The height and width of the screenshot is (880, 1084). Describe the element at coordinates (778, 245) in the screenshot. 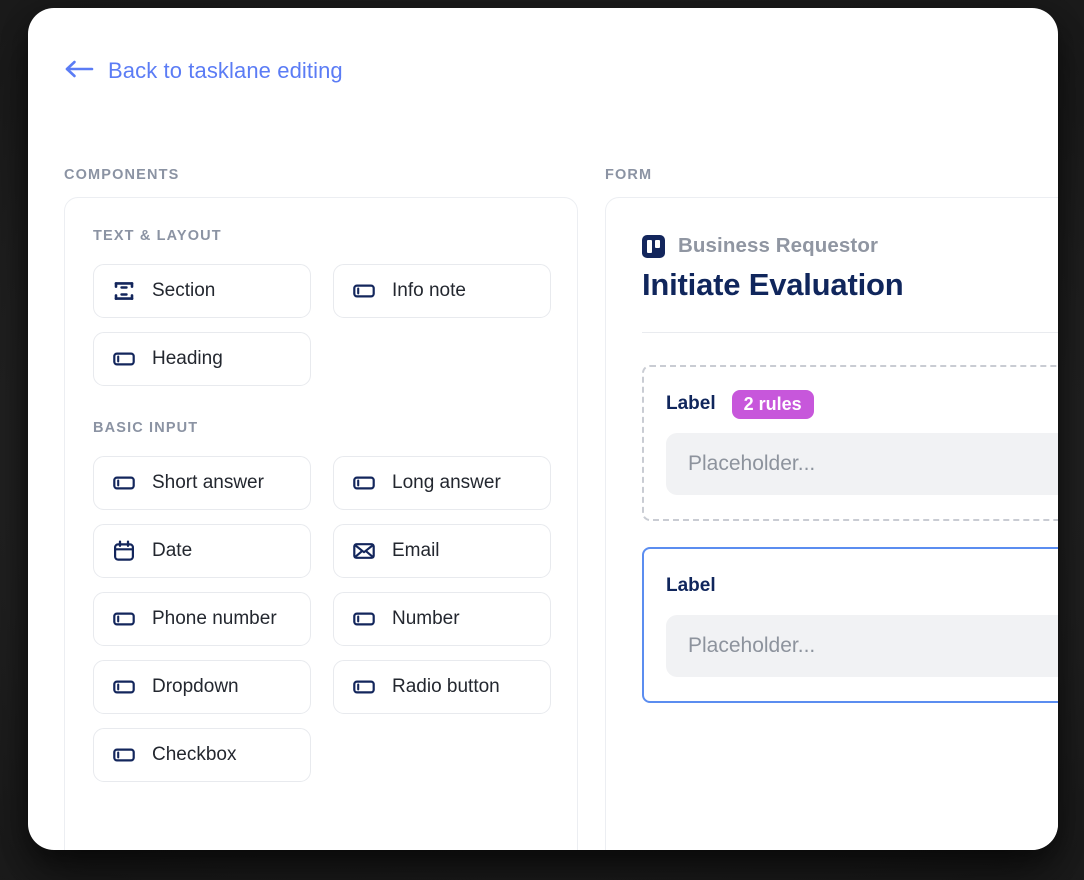

I see `form-owner-label: Business Requestor` at that location.